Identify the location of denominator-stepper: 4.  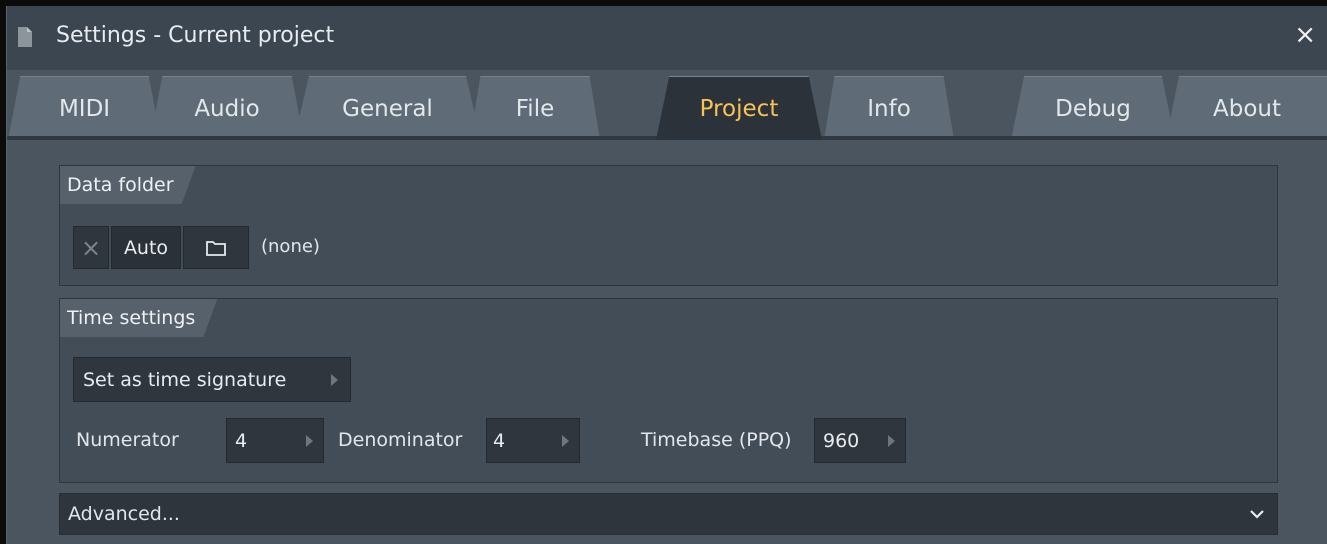
(533, 440).